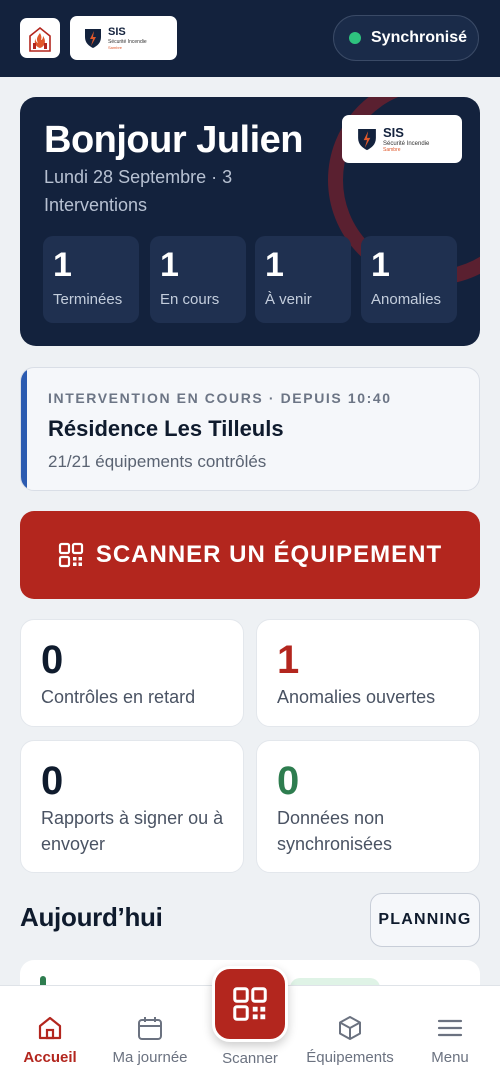 This screenshot has height=1082, width=500. What do you see at coordinates (350, 1057) in the screenshot?
I see `nav-label: Équipements` at bounding box center [350, 1057].